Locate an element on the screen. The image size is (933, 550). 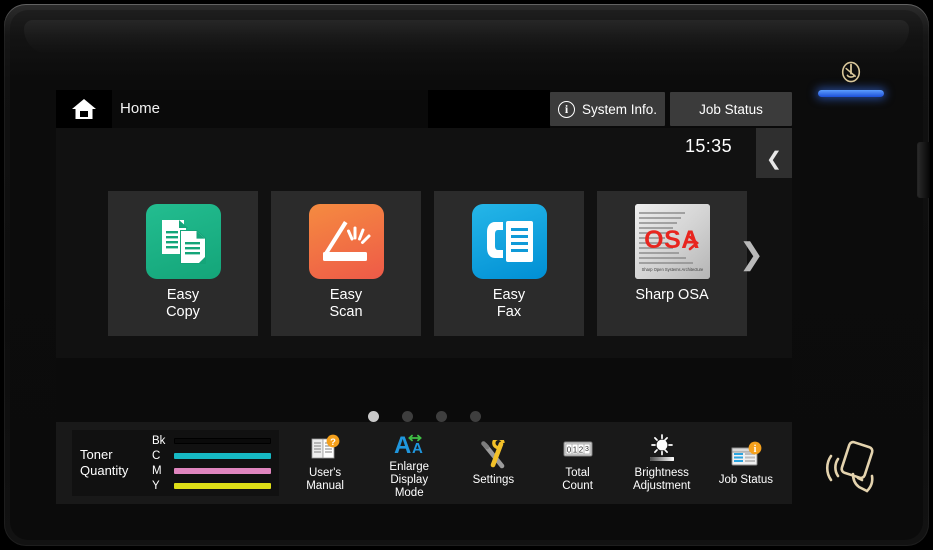
nfc-card-reader-icon is located at coordinates (849, 466).